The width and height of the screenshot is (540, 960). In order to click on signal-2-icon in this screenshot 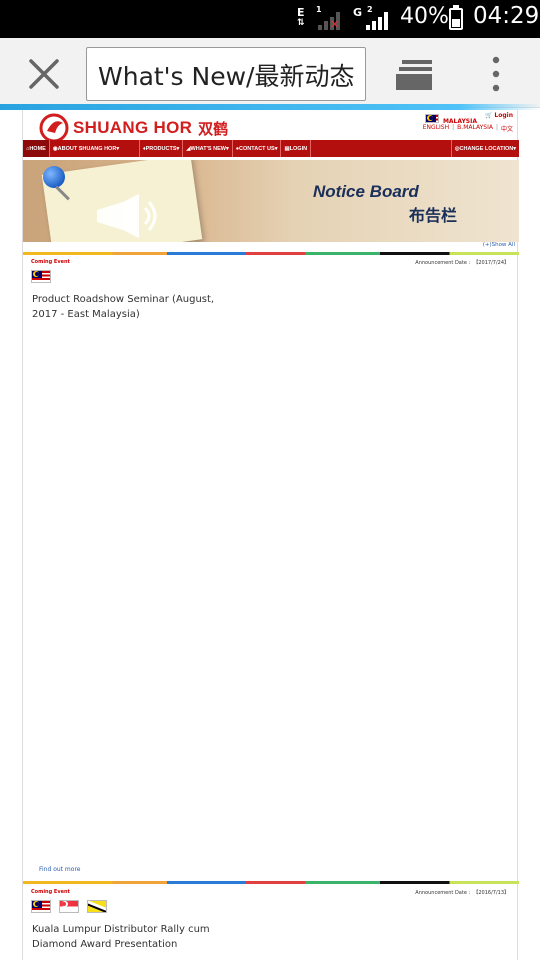, I will do `click(377, 20)`.